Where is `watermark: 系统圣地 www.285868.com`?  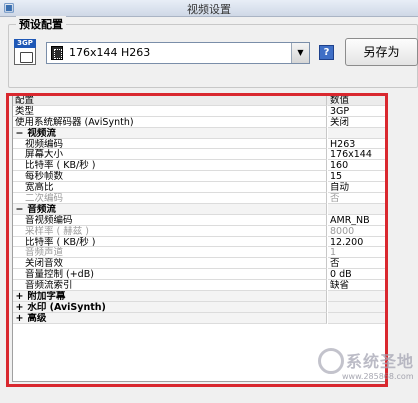 watermark: 系统圣地 www.285868.com is located at coordinates (366, 368).